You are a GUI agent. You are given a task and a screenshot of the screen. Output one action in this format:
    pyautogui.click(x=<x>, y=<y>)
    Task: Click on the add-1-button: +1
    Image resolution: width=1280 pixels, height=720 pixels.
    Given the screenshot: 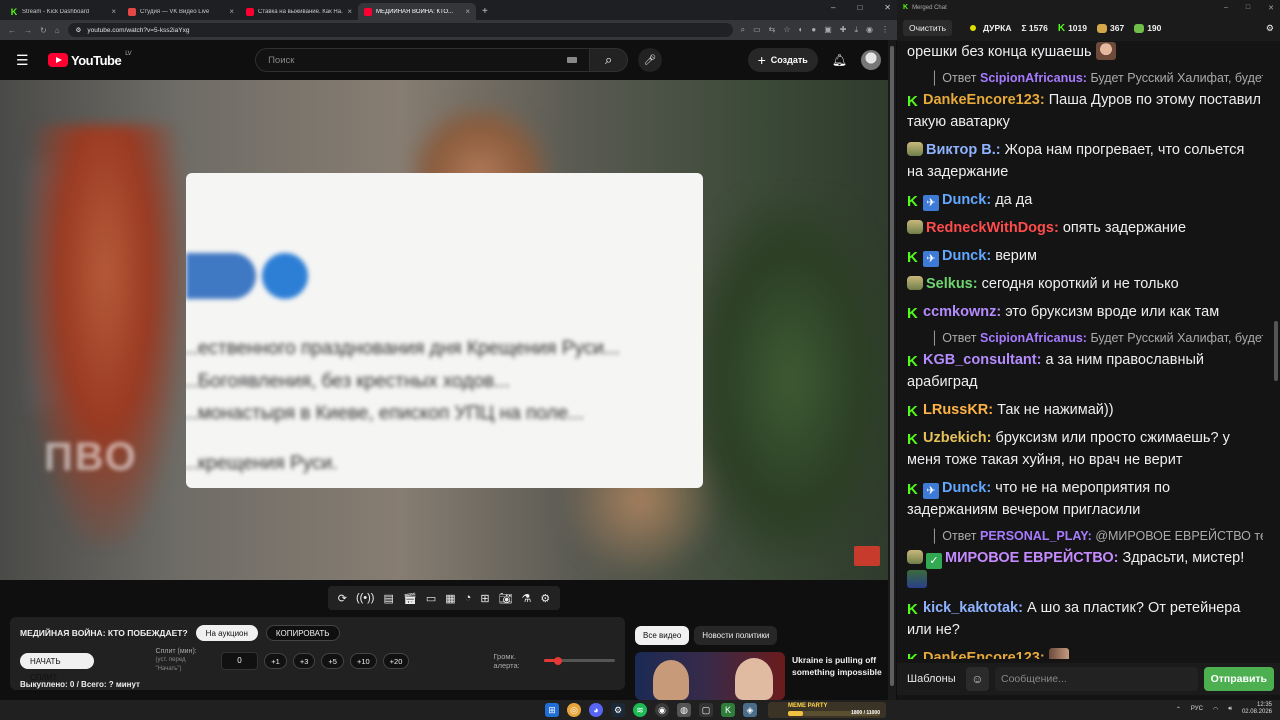 What is the action you would take?
    pyautogui.click(x=275, y=660)
    